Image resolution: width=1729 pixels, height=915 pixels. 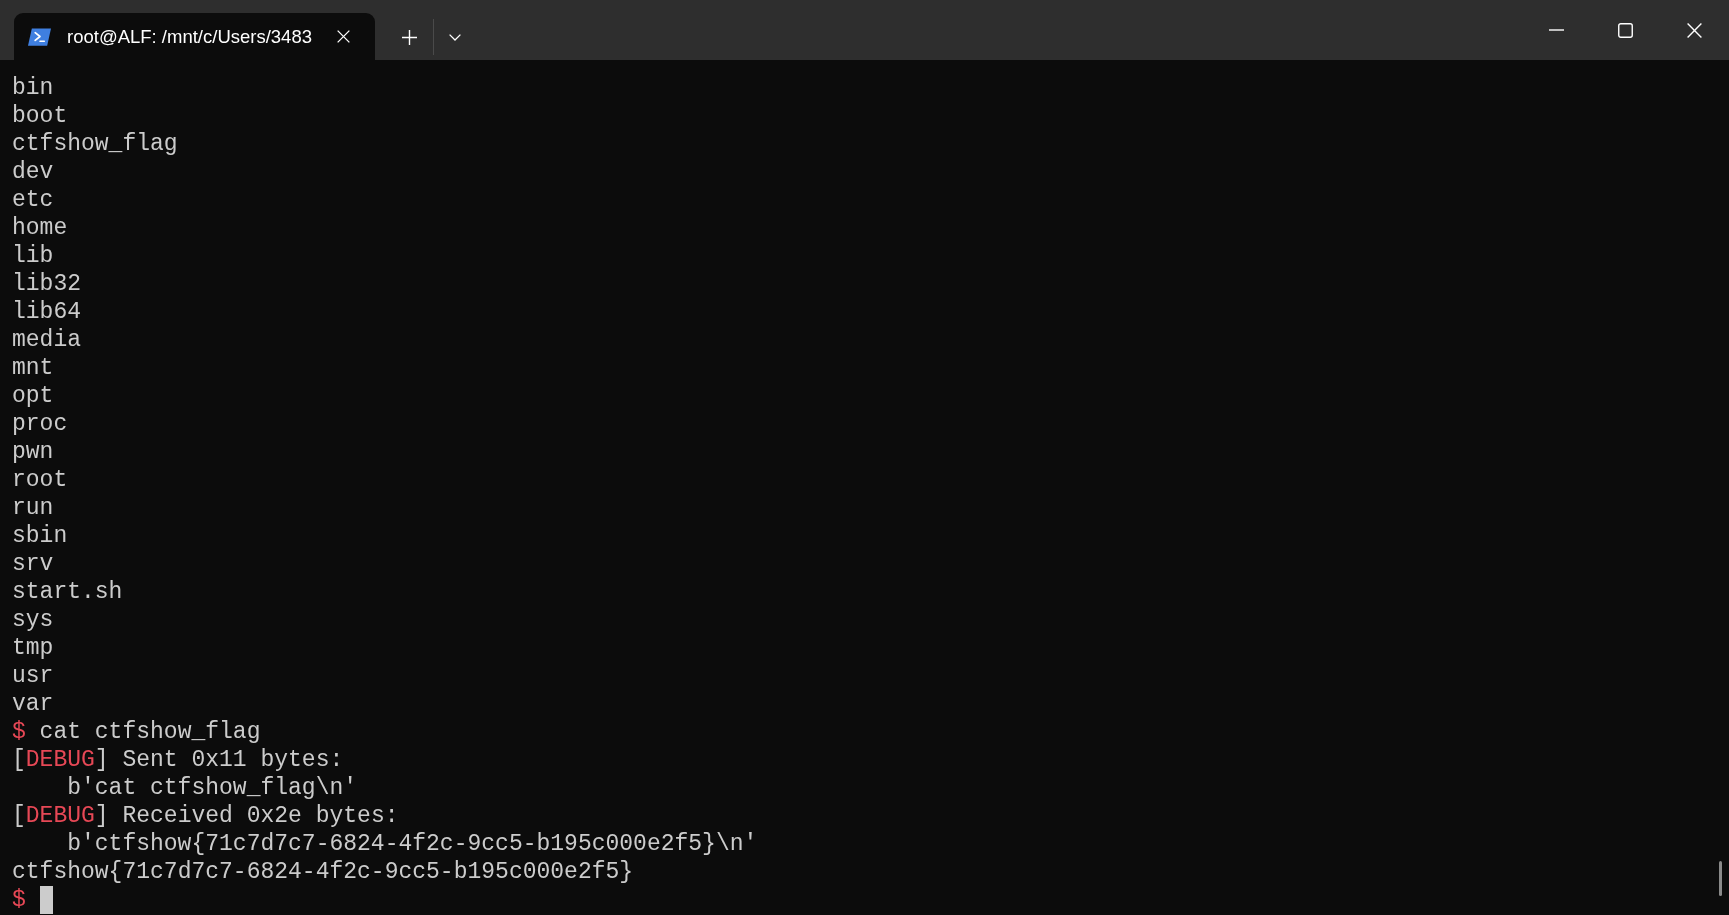 I want to click on output-line: opt, so click(x=33, y=396).